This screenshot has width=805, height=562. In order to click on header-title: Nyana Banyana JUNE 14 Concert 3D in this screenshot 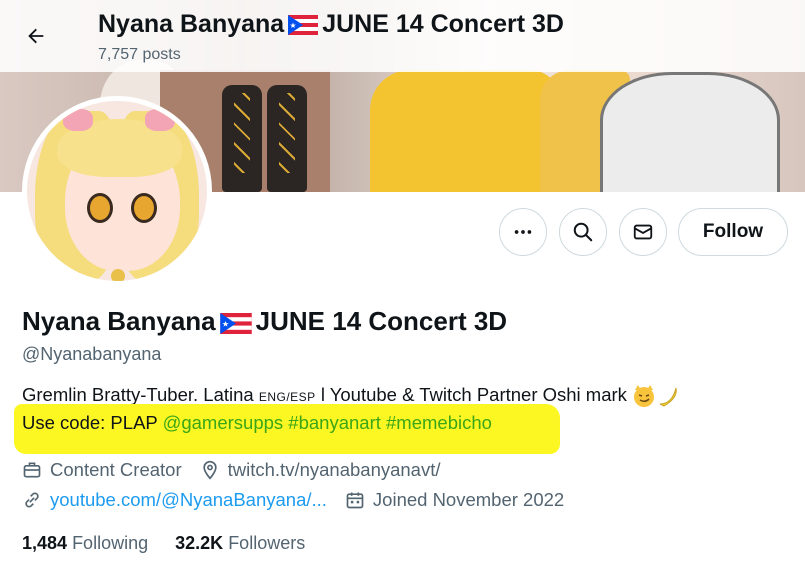, I will do `click(331, 24)`.